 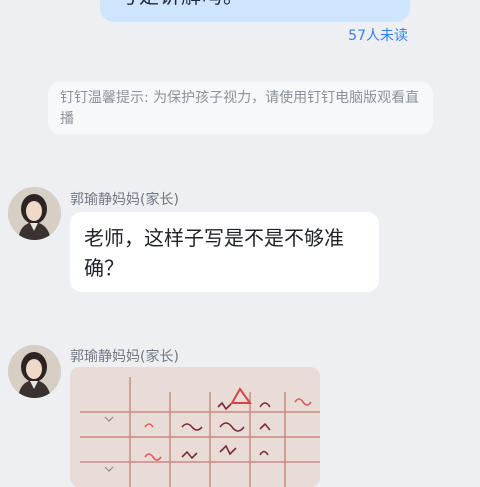 I want to click on own-message-bubble: 号是讲解吗。, so click(x=255, y=11).